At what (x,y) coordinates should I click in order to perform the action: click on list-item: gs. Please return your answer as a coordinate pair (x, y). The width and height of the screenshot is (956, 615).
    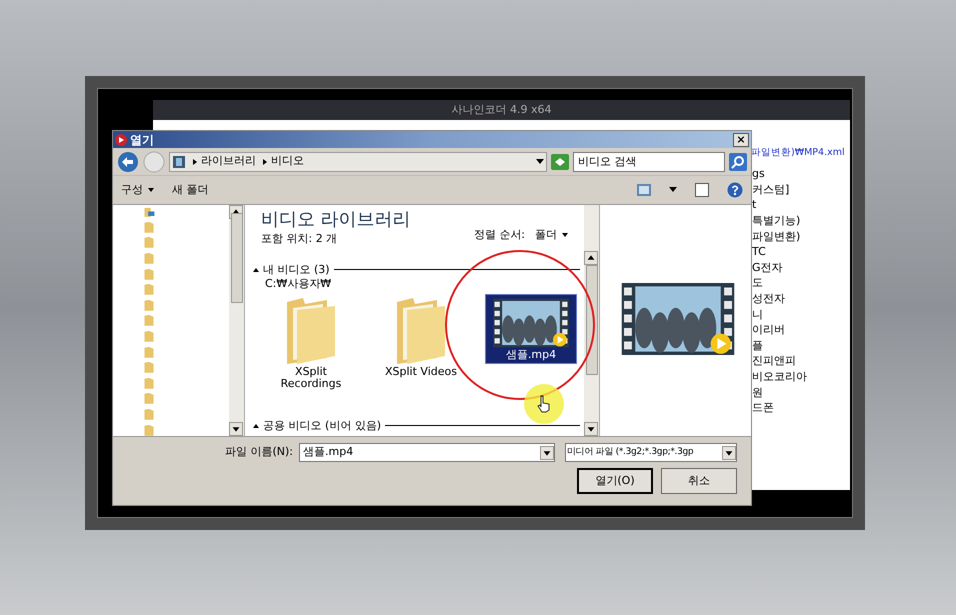
    Looking at the image, I should click on (800, 174).